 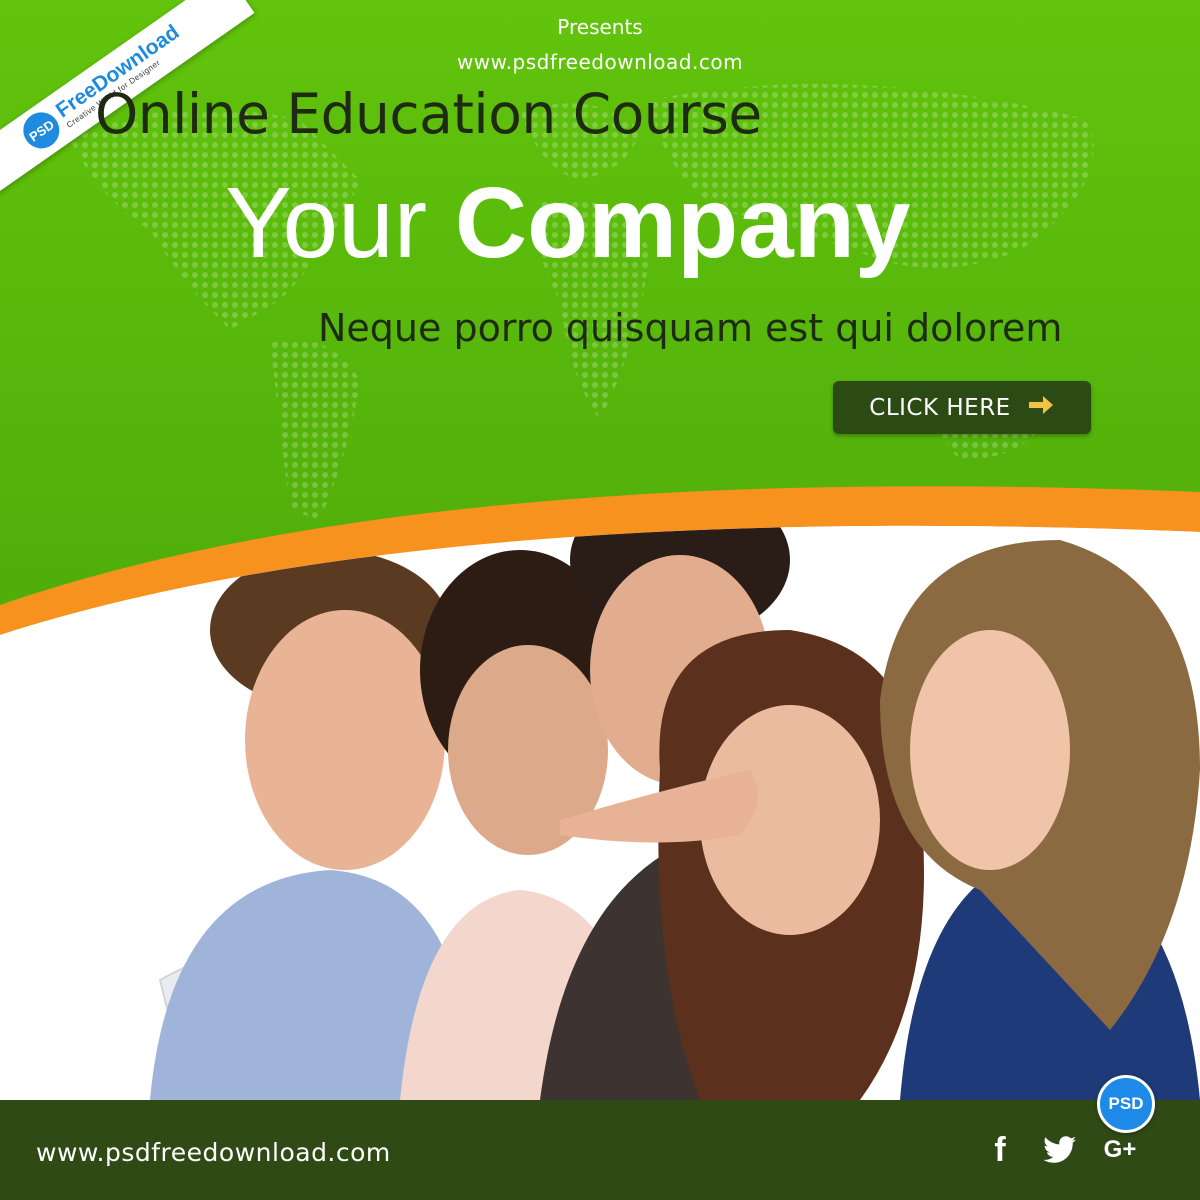 I want to click on course-title: Online Education Course, so click(x=428, y=114).